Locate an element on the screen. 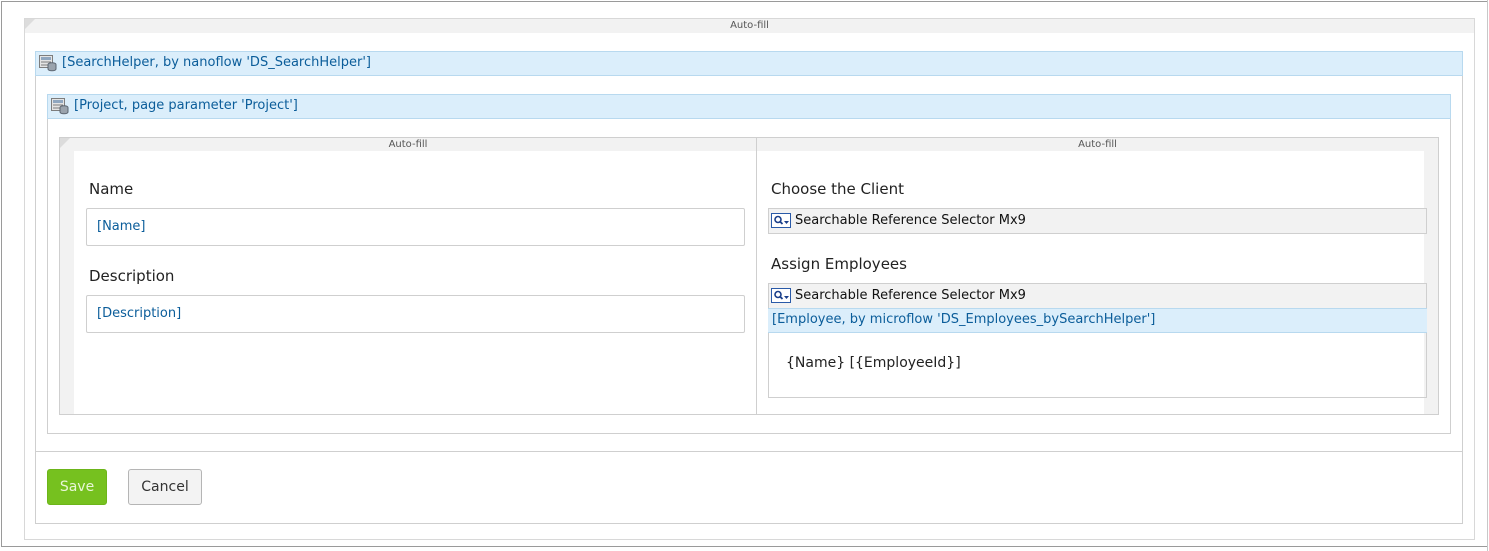 This screenshot has height=551, width=1489. right-autofill-label: Auto-fill is located at coordinates (1097, 144).